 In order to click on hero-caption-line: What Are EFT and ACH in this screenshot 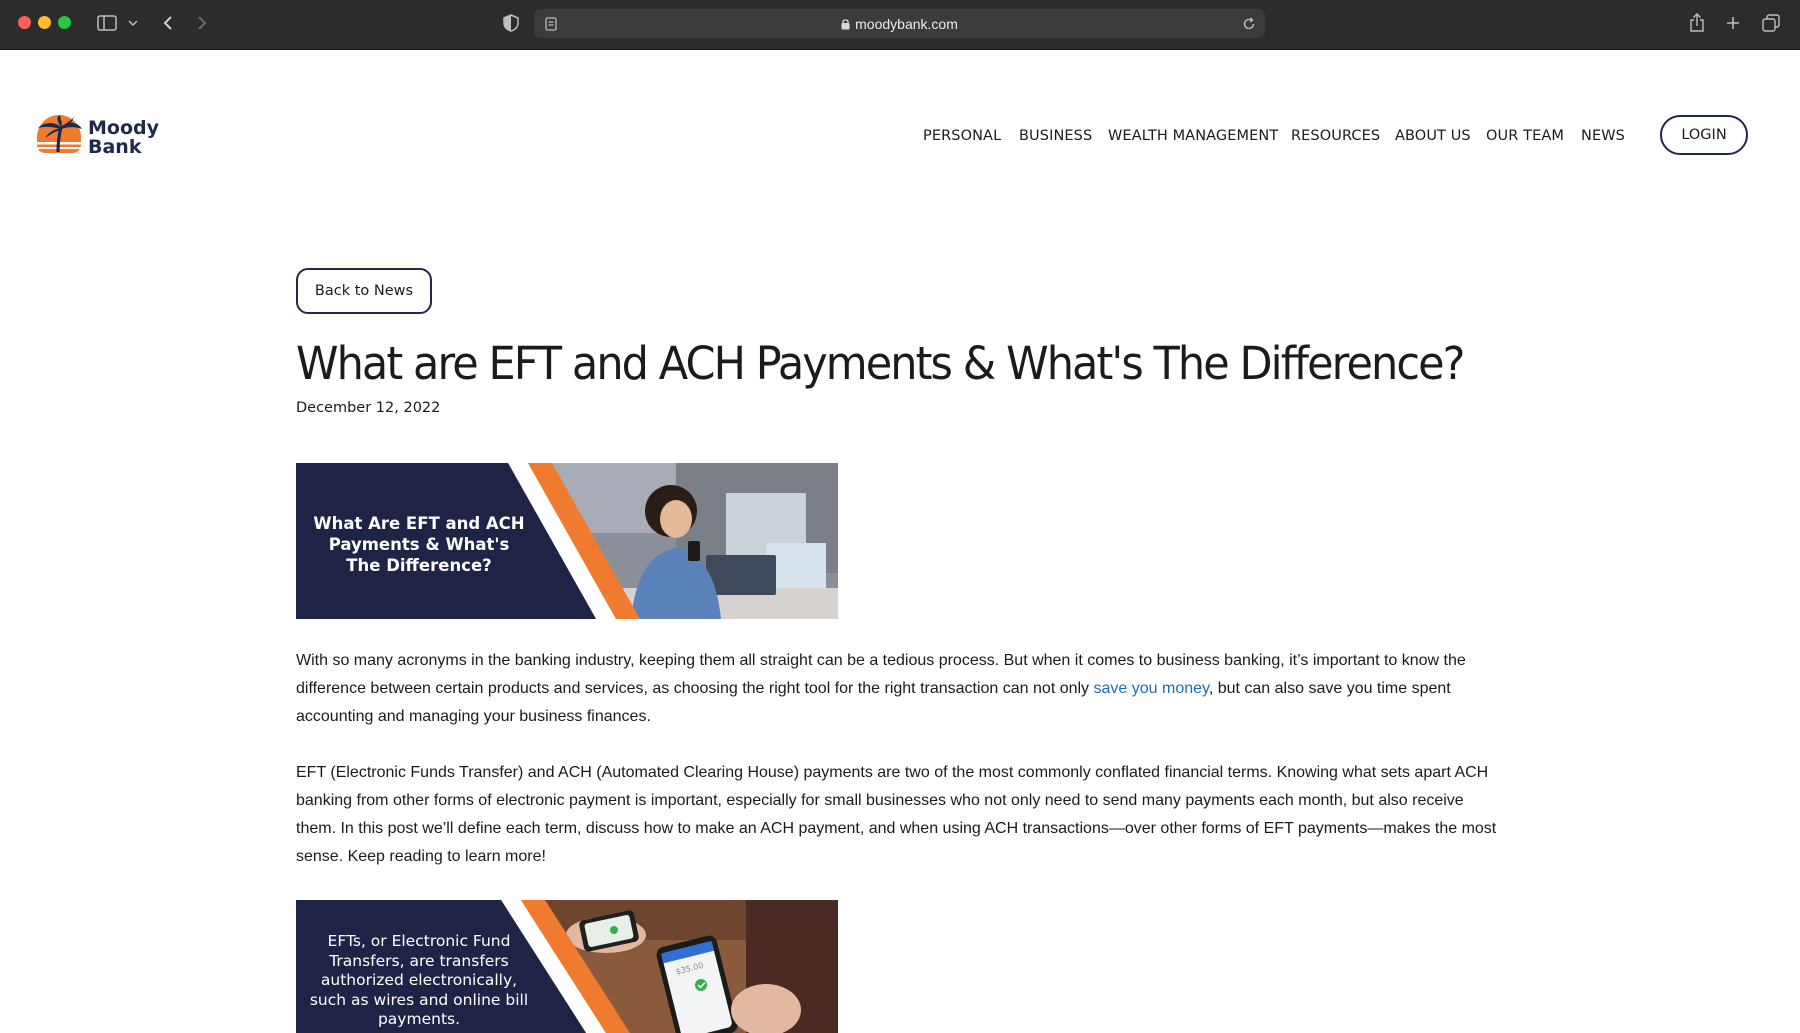, I will do `click(419, 523)`.